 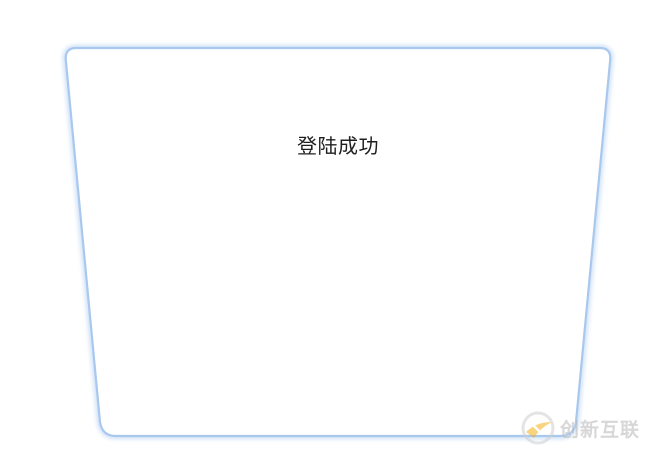 I want to click on login-success-message: 登陆成功, so click(x=338, y=146).